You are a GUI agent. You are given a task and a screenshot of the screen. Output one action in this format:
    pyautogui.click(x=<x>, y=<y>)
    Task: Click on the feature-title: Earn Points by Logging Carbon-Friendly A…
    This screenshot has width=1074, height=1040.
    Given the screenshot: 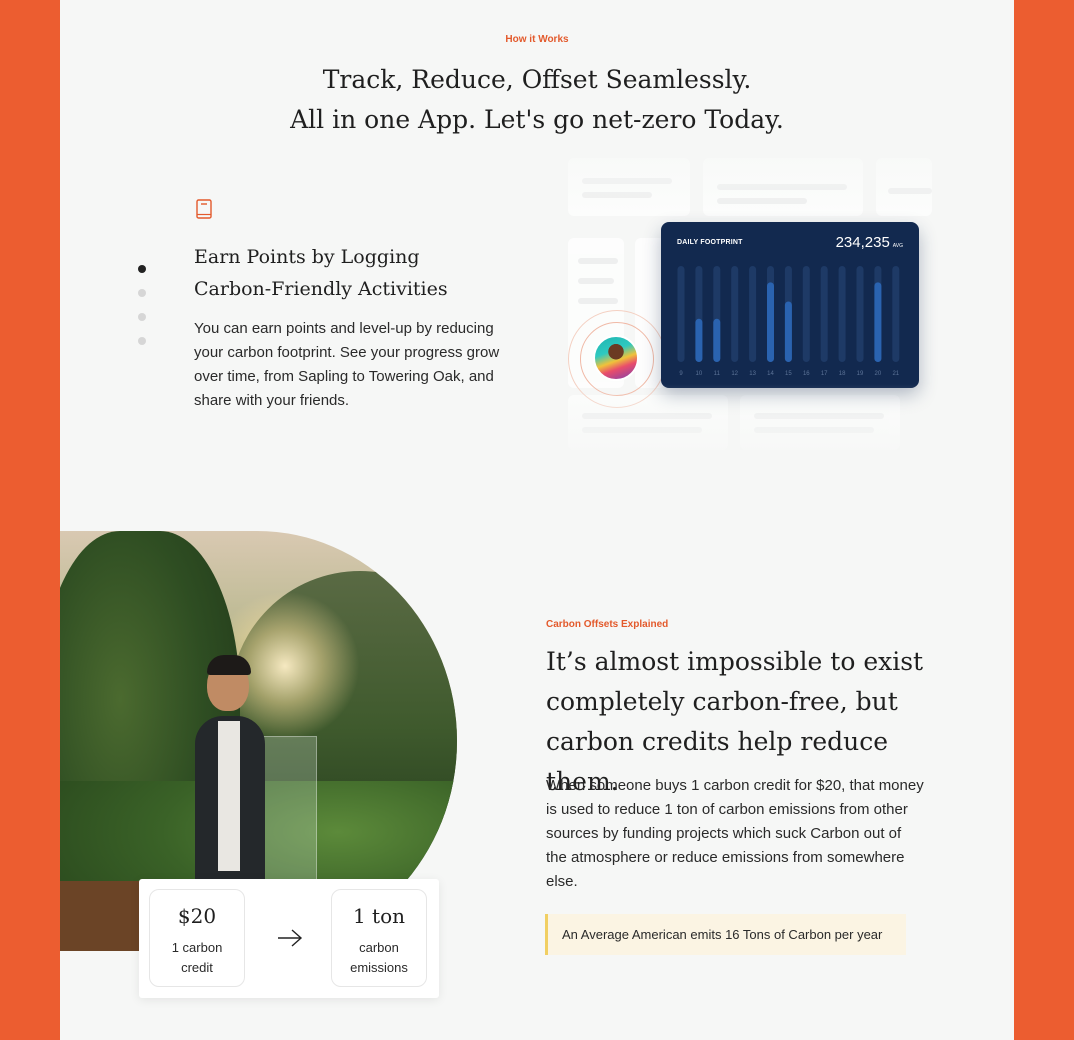 What is the action you would take?
    pyautogui.click(x=354, y=273)
    